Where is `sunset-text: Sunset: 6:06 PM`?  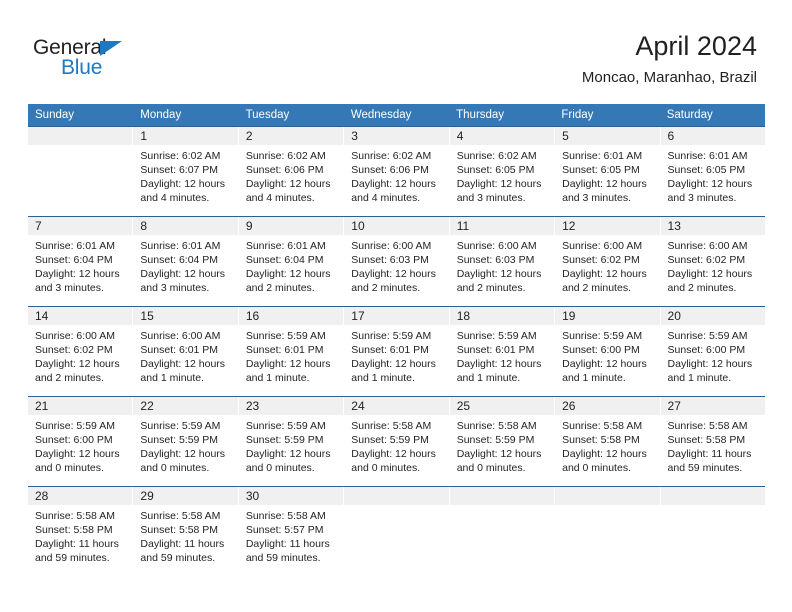
sunset-text: Sunset: 6:06 PM is located at coordinates (390, 170).